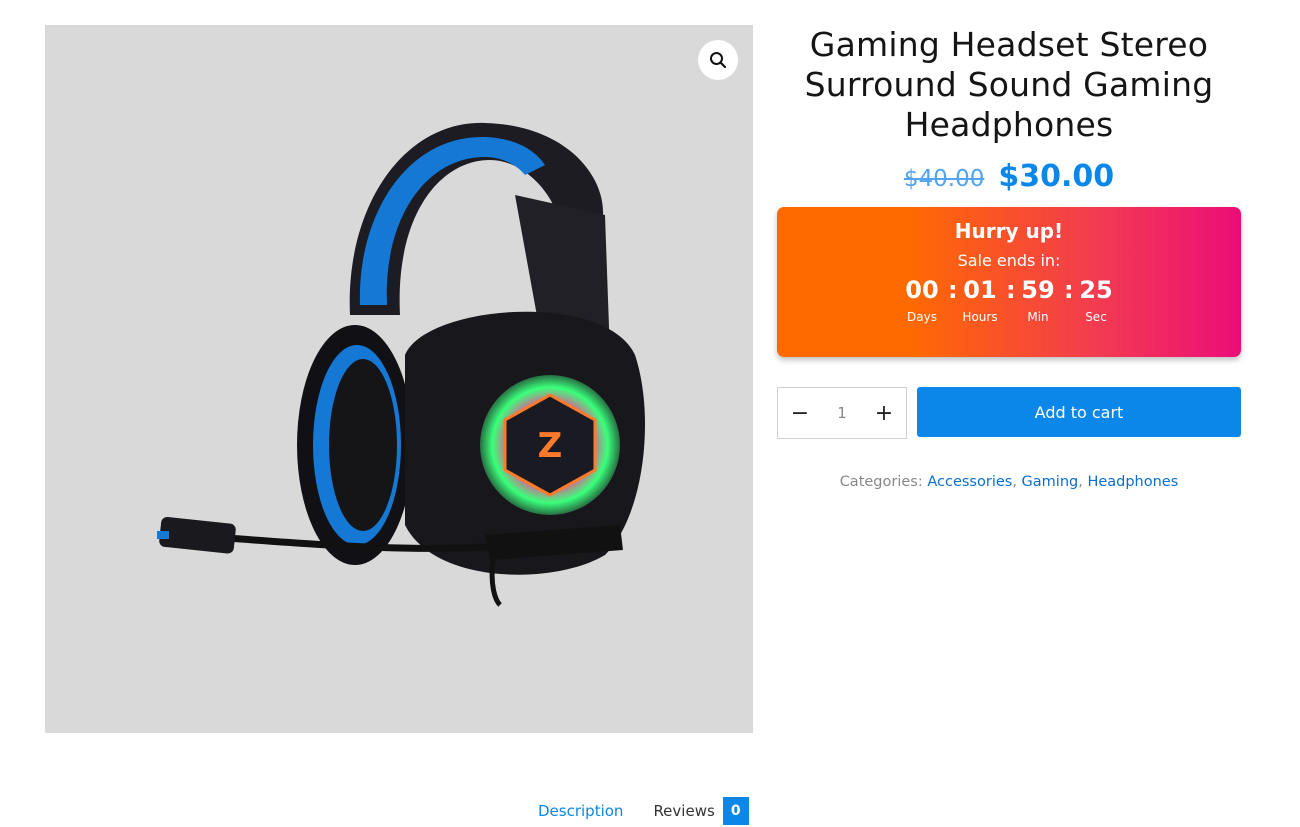  What do you see at coordinates (884, 413) in the screenshot?
I see `quantity-increase-button: +` at bounding box center [884, 413].